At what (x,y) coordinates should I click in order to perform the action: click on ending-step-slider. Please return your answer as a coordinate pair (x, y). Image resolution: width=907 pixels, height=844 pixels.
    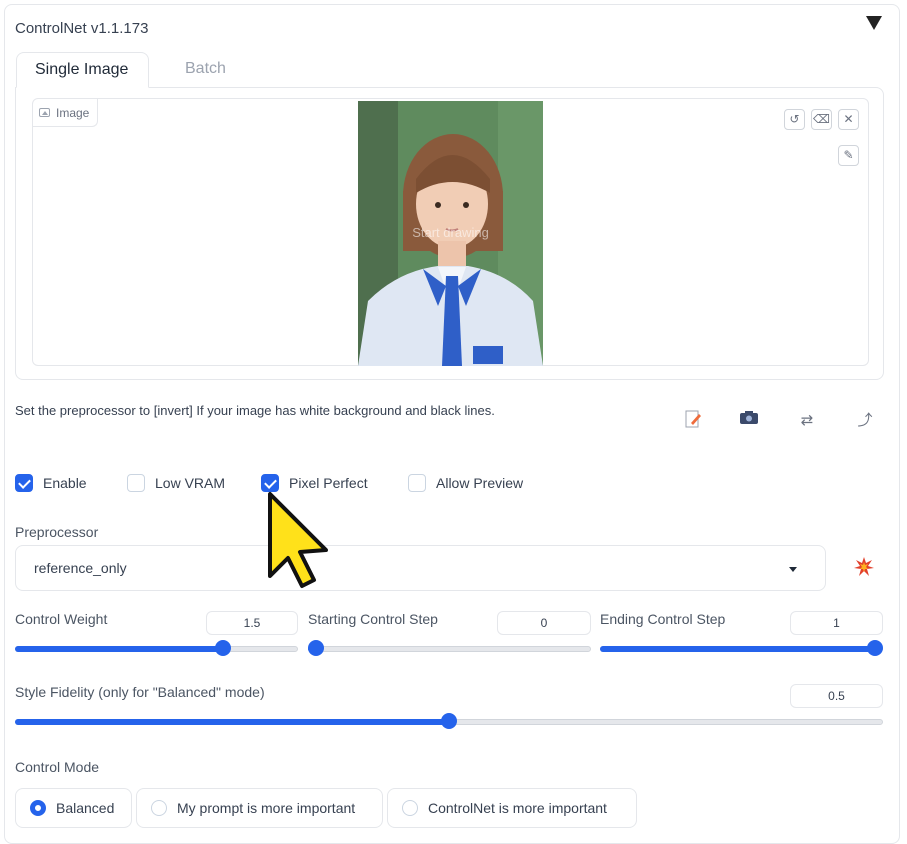
    Looking at the image, I should click on (741, 649).